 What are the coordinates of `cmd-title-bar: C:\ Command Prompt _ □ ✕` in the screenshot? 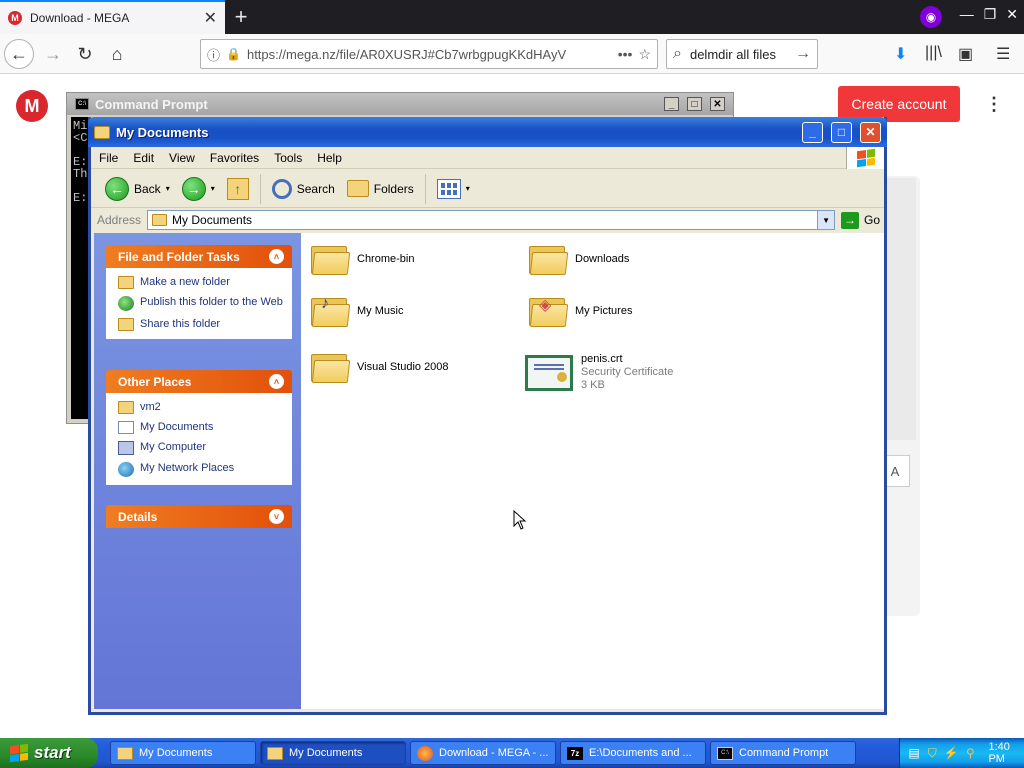 It's located at (400, 104).